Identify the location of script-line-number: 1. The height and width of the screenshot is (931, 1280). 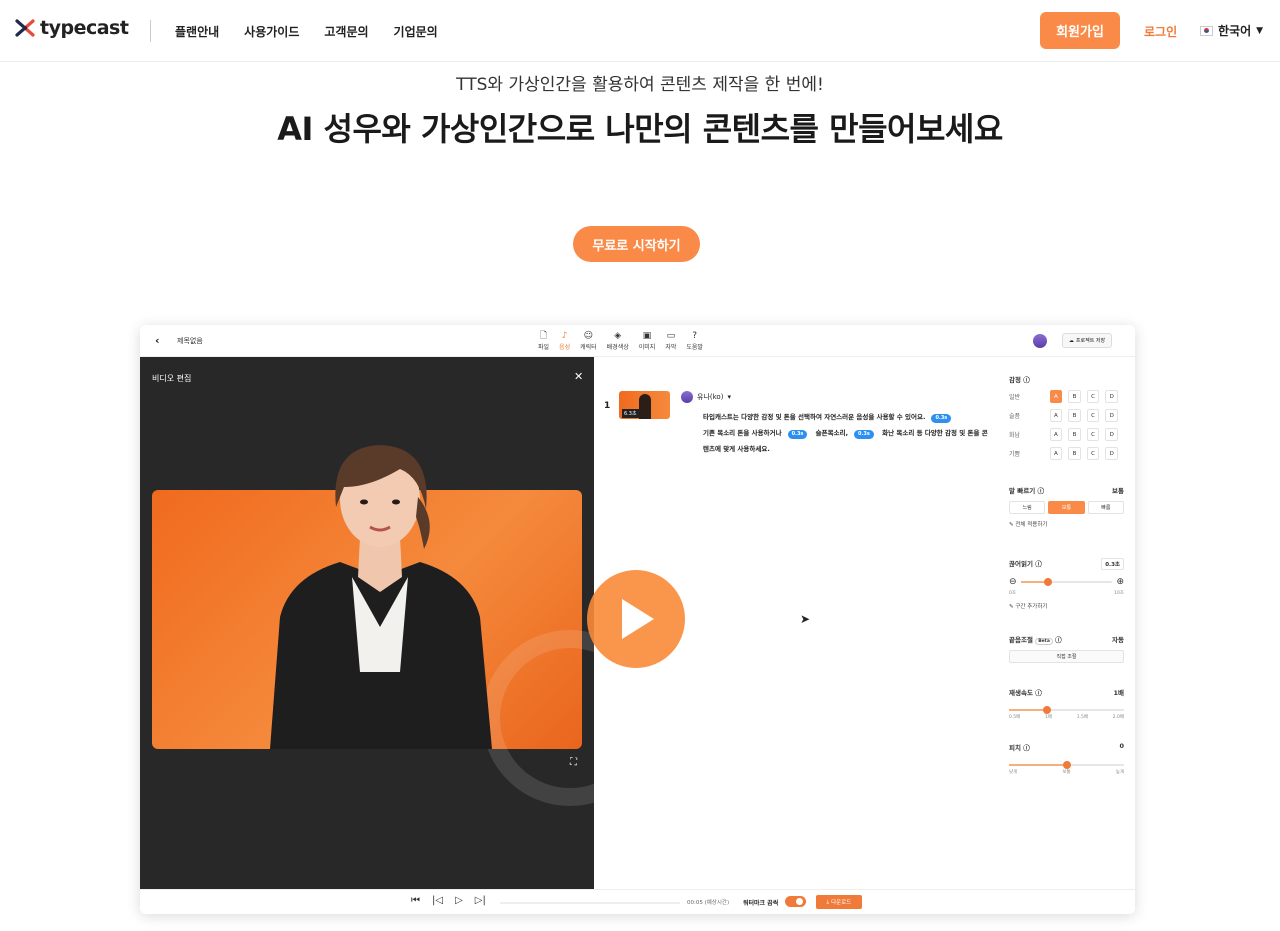
(607, 406).